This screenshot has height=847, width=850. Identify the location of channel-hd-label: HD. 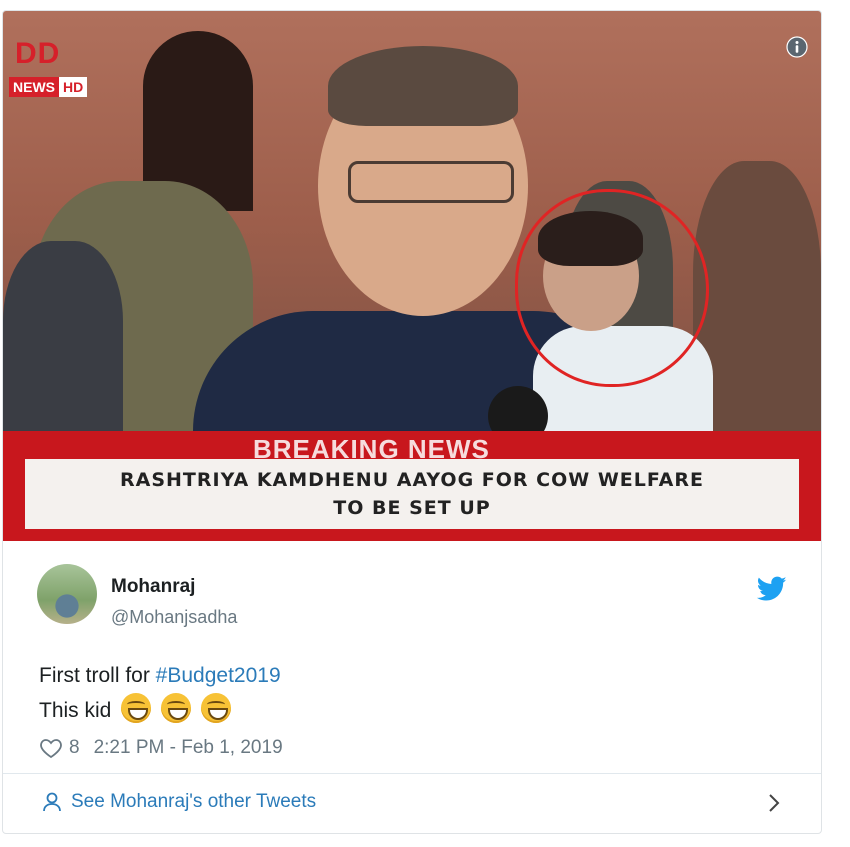
(73, 87).